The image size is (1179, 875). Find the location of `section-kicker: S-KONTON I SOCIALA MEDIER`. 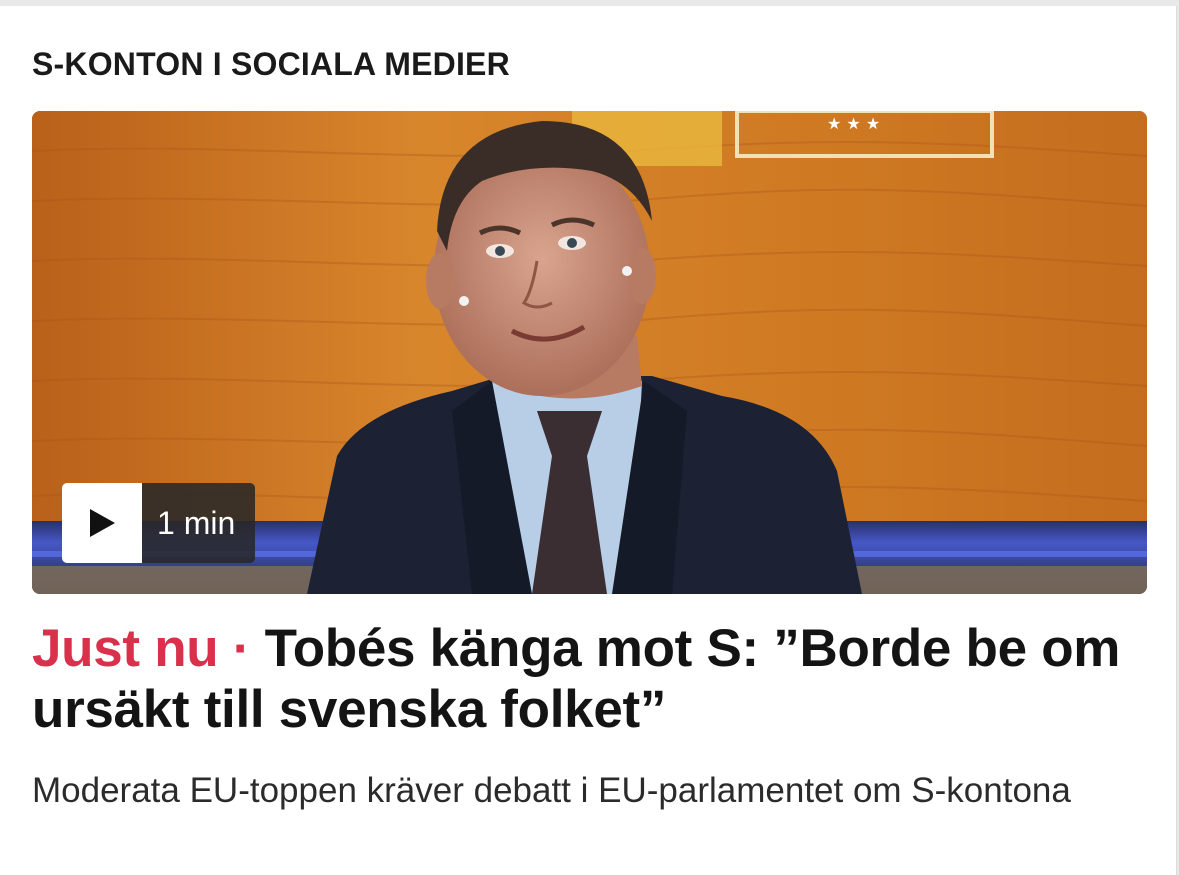

section-kicker: S-KONTON I SOCIALA MEDIER is located at coordinates (271, 64).